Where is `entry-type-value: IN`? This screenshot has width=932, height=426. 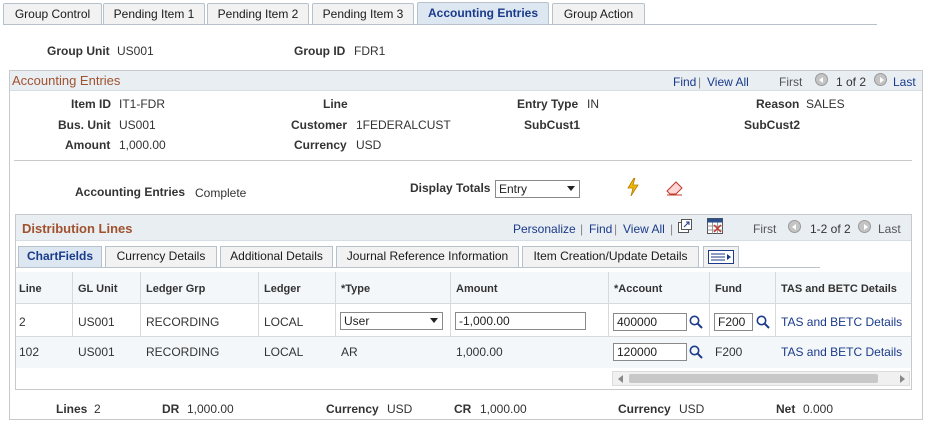
entry-type-value: IN is located at coordinates (593, 104).